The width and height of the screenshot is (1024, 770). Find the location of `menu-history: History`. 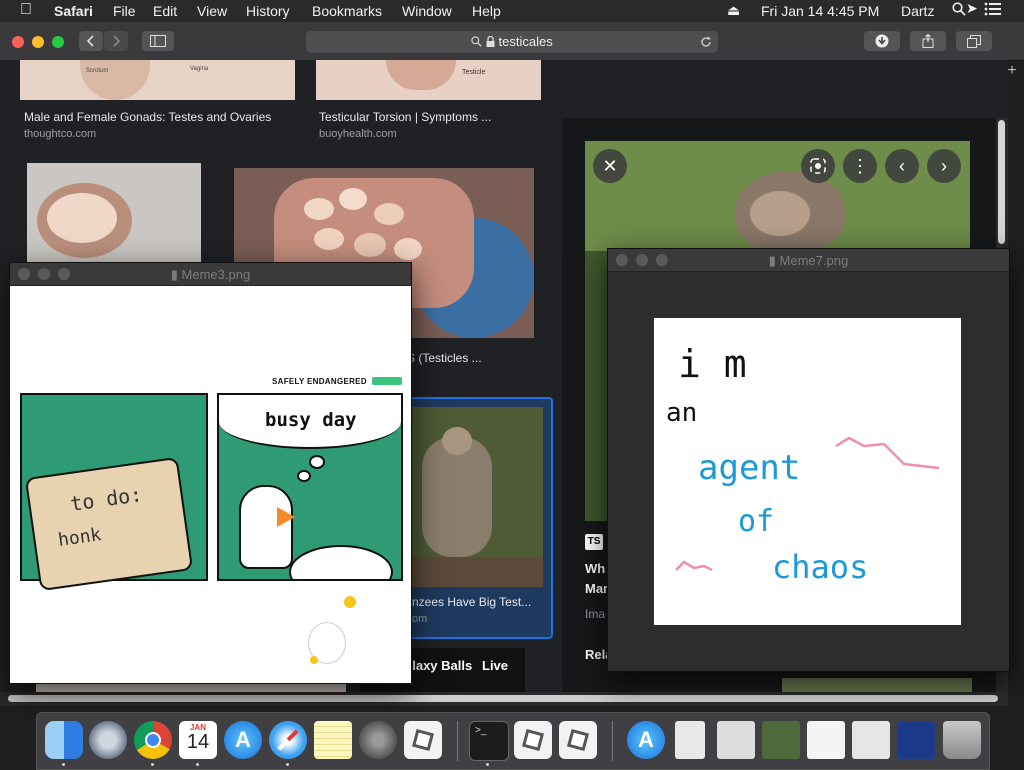

menu-history: History is located at coordinates (268, 11).